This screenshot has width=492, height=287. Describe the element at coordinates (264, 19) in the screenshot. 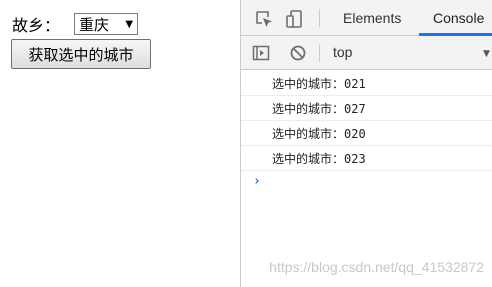

I see `inspect-icon` at that location.